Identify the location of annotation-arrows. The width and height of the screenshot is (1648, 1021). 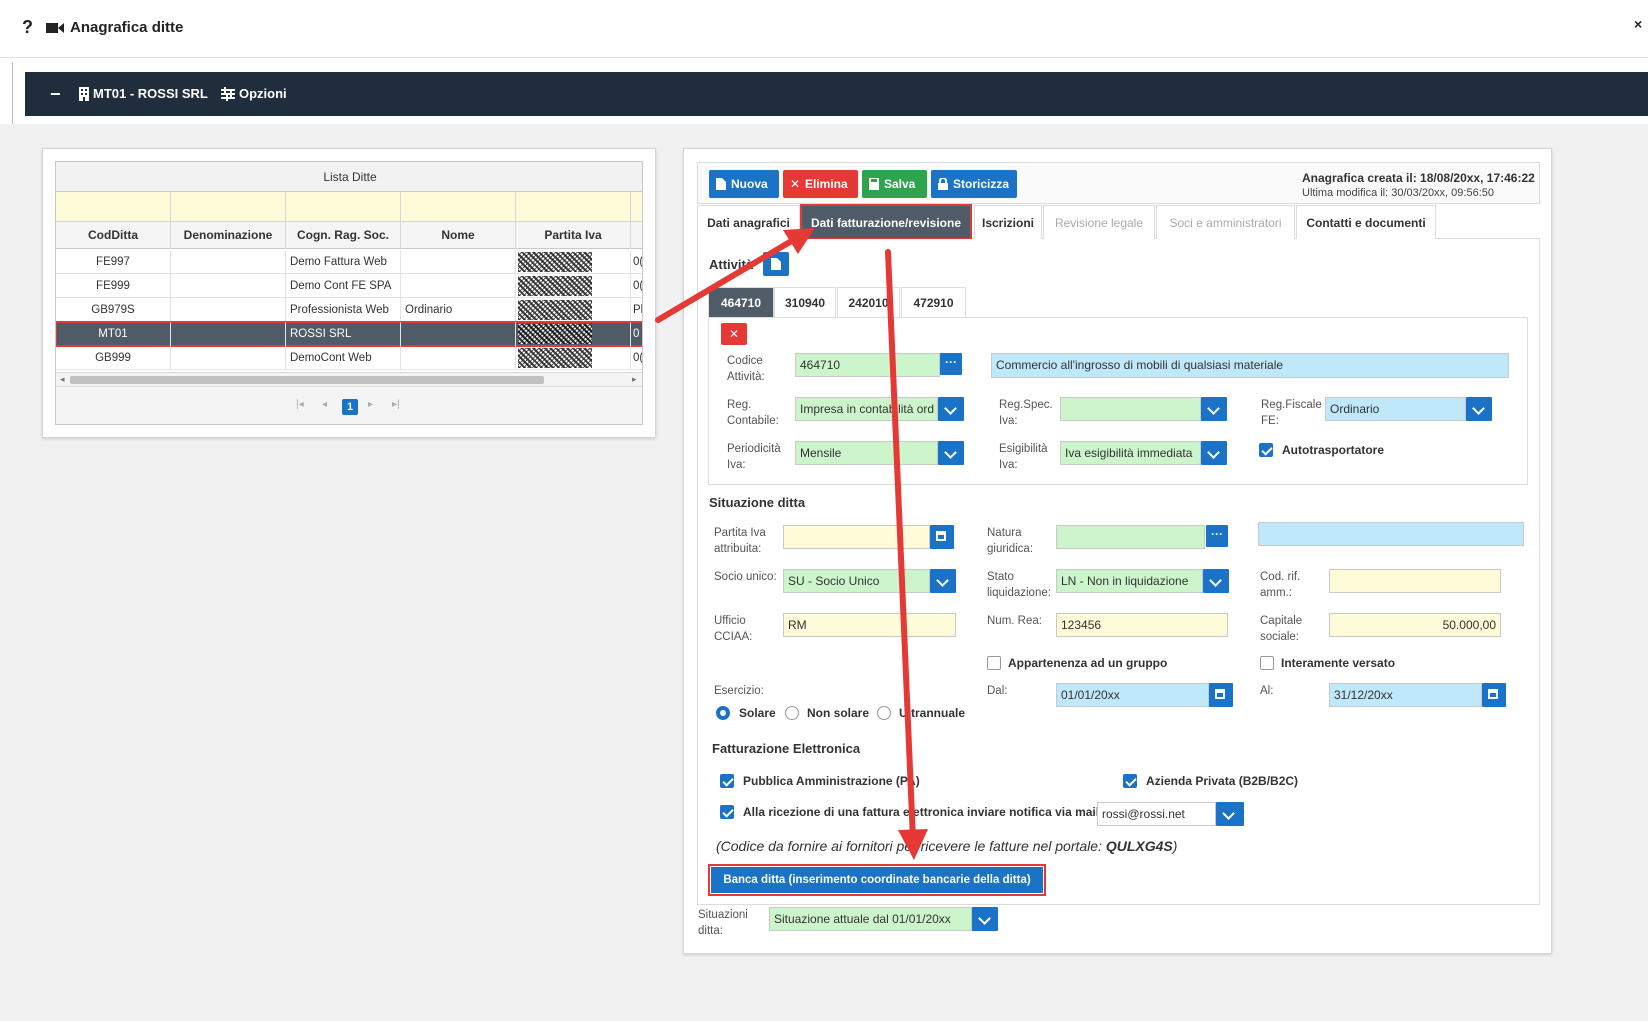
(791, 544).